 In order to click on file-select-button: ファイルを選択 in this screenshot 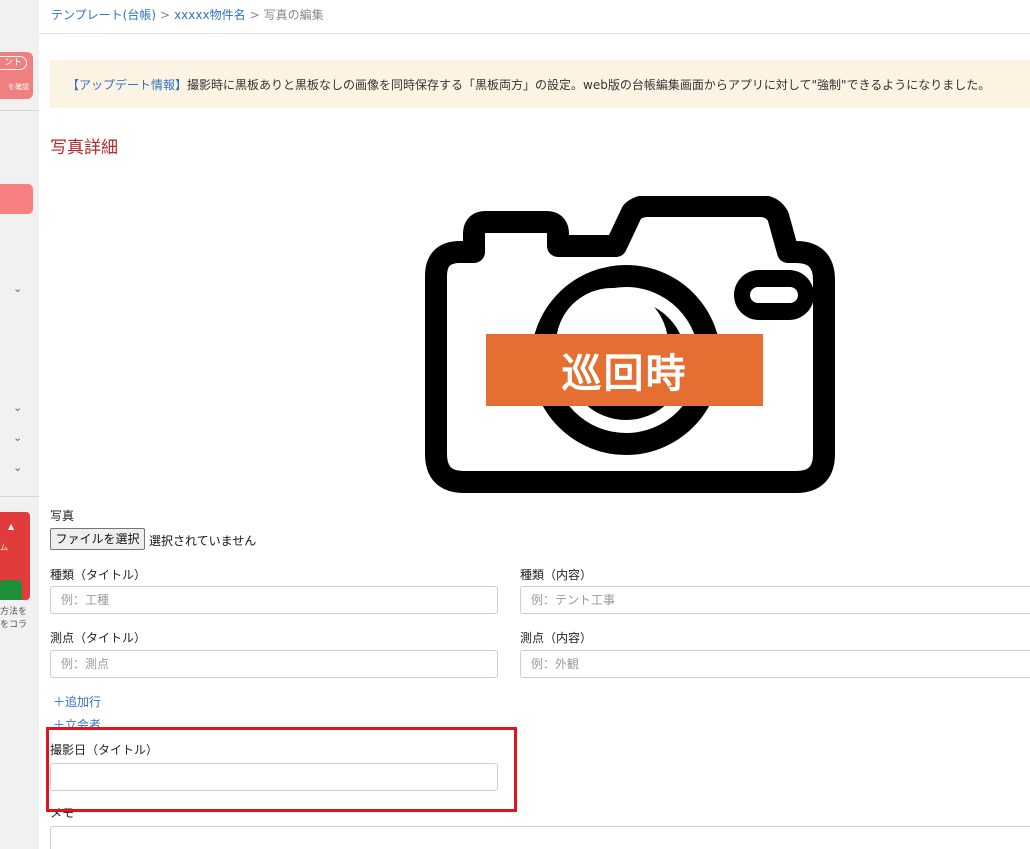, I will do `click(97, 539)`.